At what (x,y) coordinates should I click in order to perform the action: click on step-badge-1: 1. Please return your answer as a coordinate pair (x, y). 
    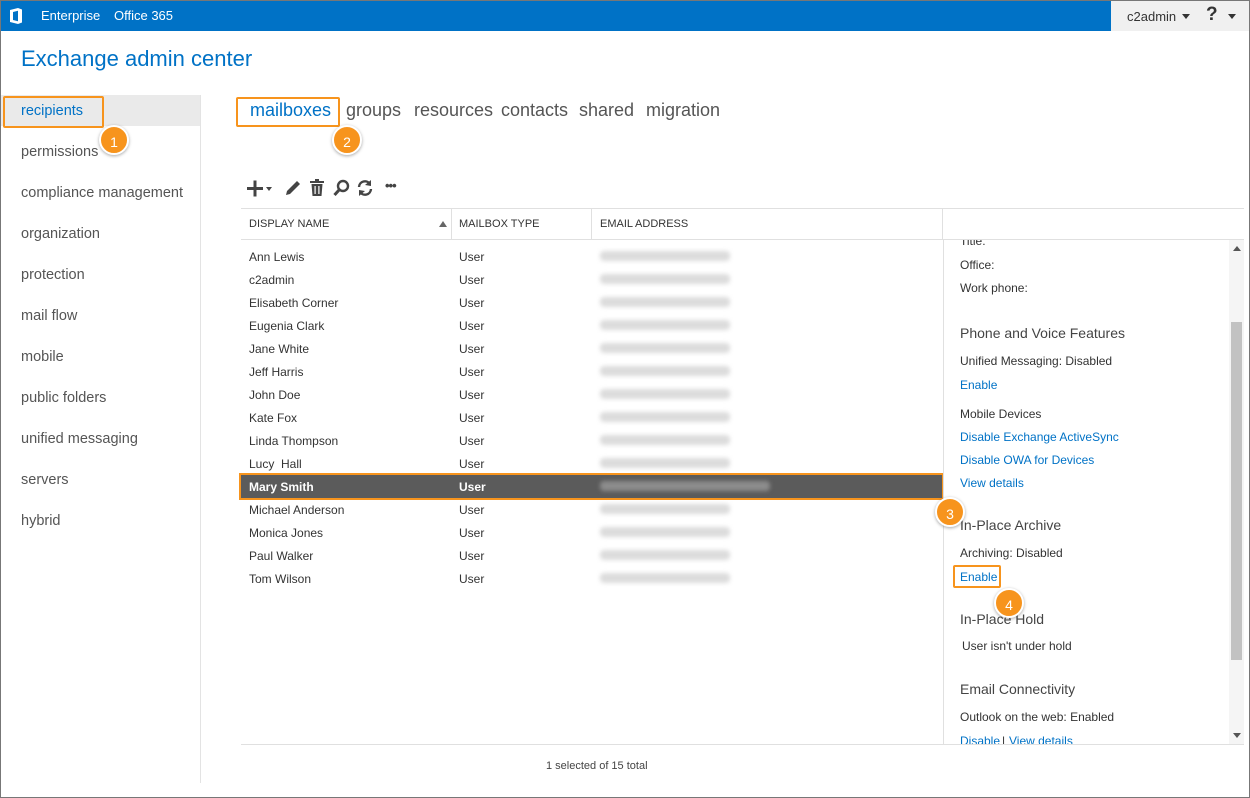
    Looking at the image, I should click on (114, 140).